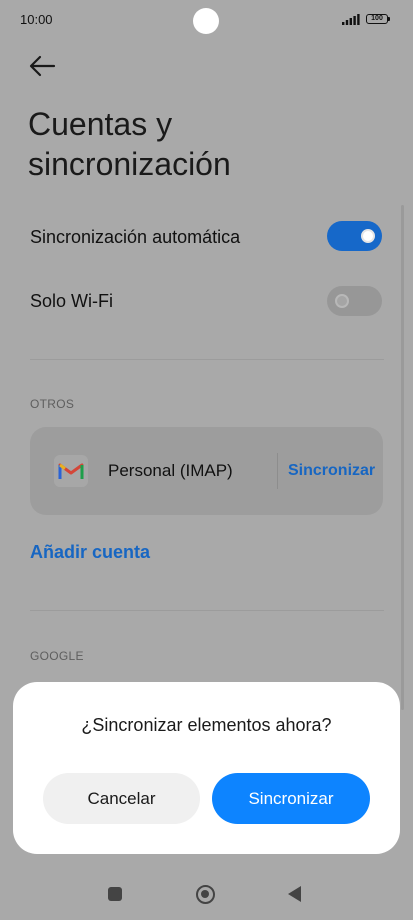  I want to click on status-time: 10:00, so click(36, 19).